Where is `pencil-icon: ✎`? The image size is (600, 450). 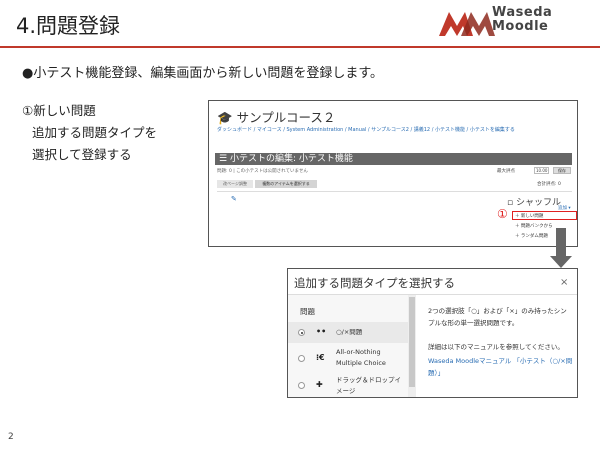
pencil-icon: ✎ is located at coordinates (234, 199).